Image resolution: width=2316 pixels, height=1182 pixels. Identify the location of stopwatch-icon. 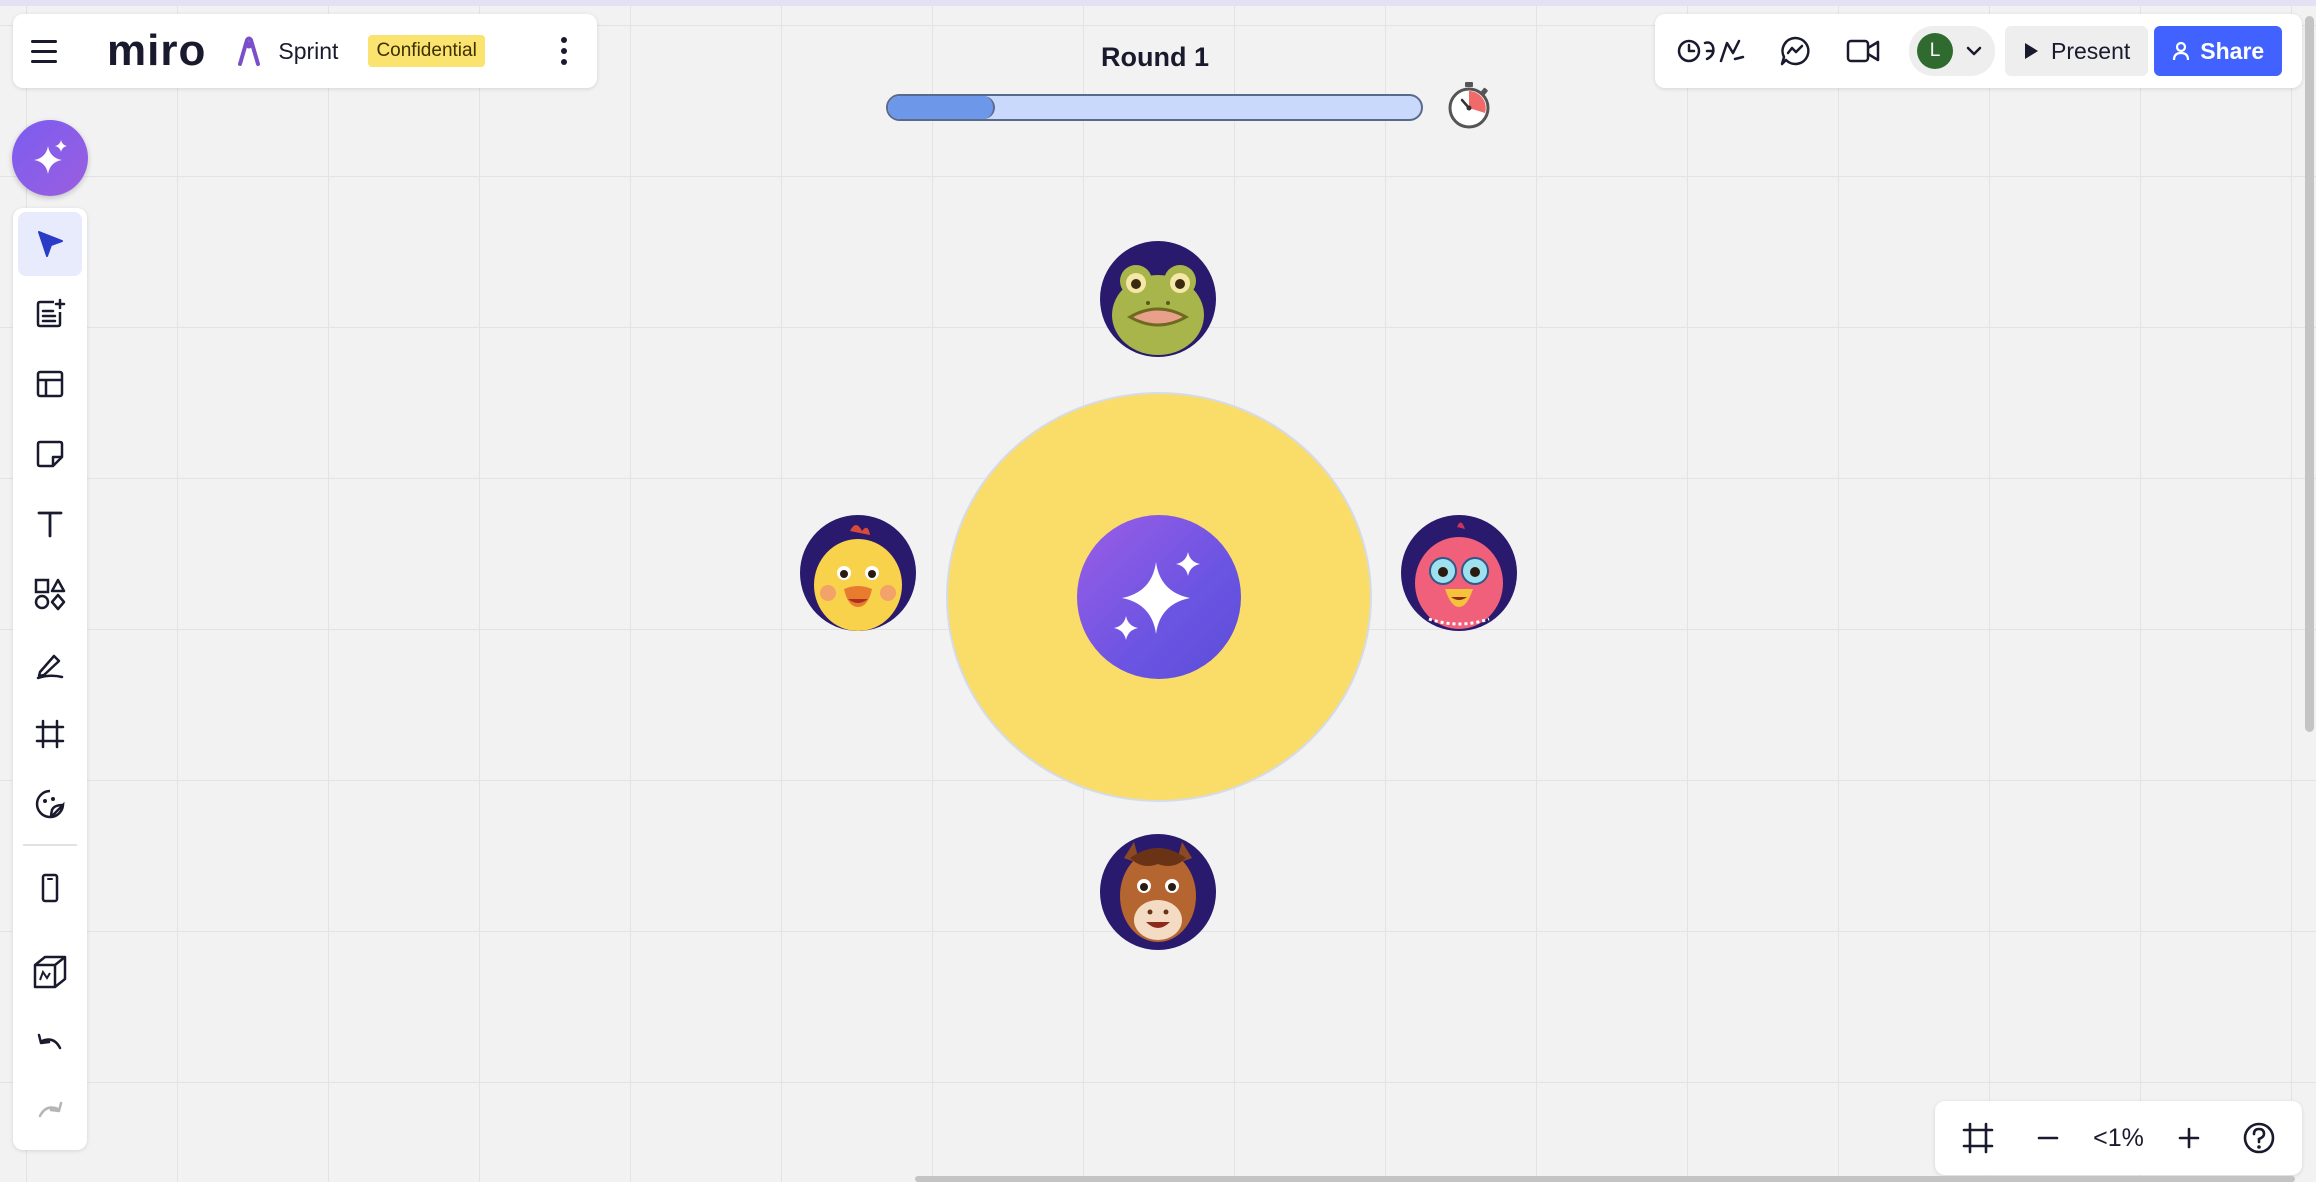
(1469, 105).